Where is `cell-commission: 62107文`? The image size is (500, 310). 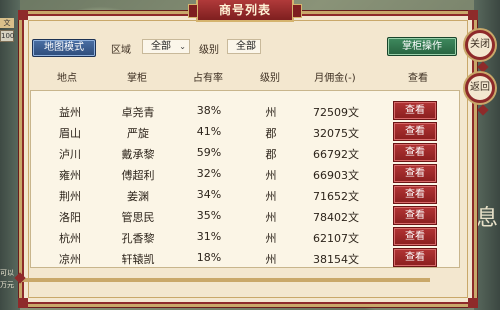 cell-commission: 62107文 is located at coordinates (336, 238).